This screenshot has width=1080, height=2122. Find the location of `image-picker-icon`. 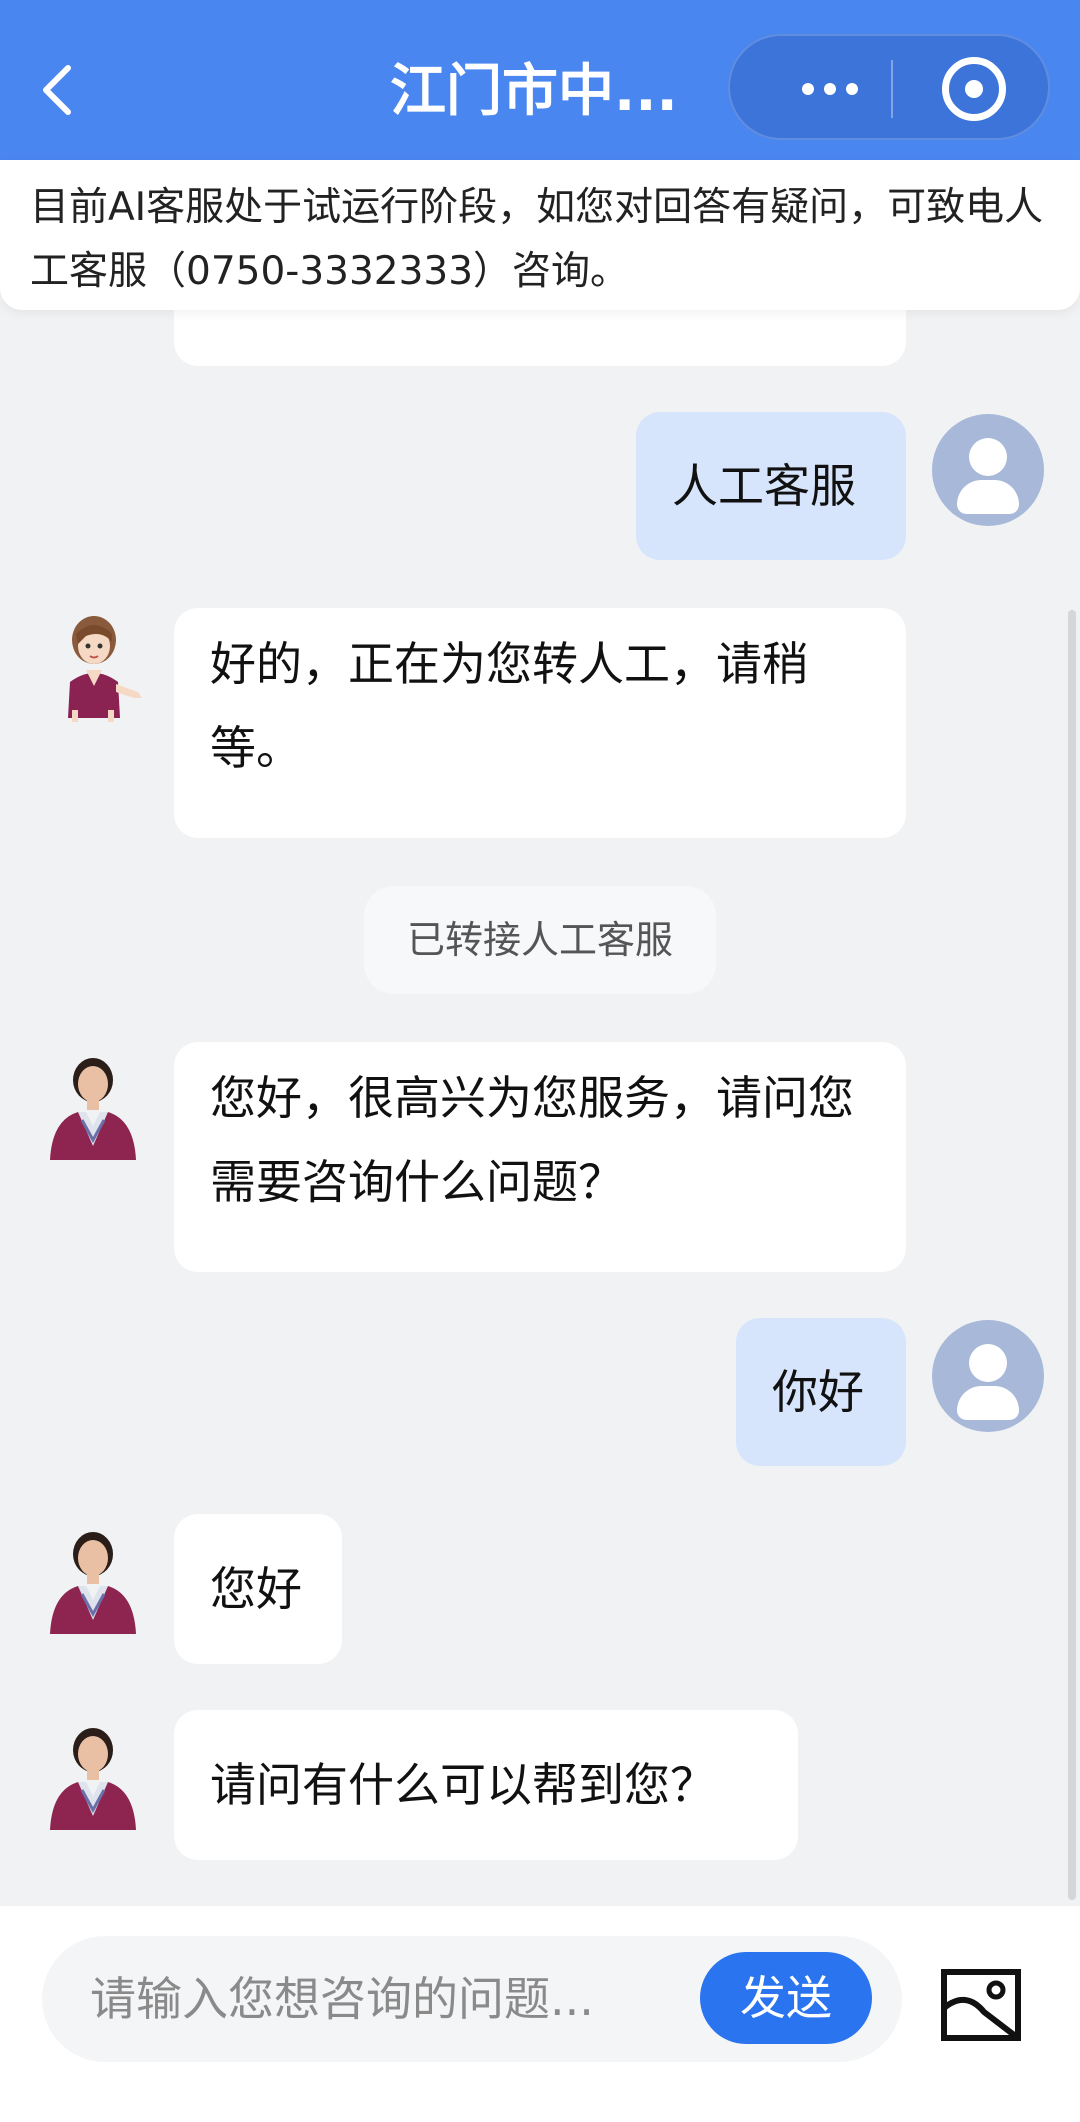

image-picker-icon is located at coordinates (981, 2005).